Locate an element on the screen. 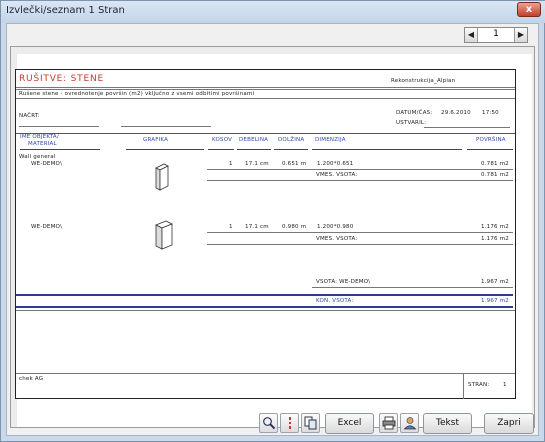 The image size is (545, 442). tekst-button: Tekst is located at coordinates (447, 423).